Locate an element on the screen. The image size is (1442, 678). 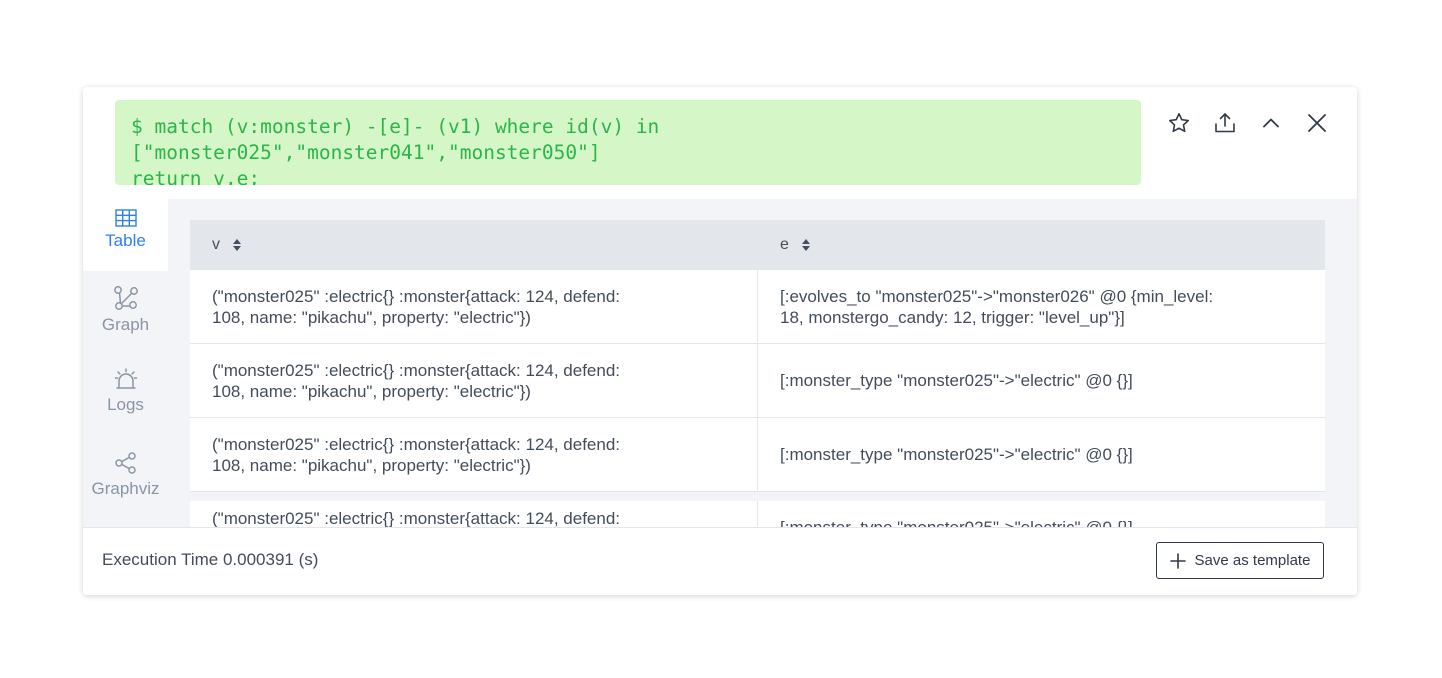
sidebar-item-table: Table is located at coordinates (125, 235).